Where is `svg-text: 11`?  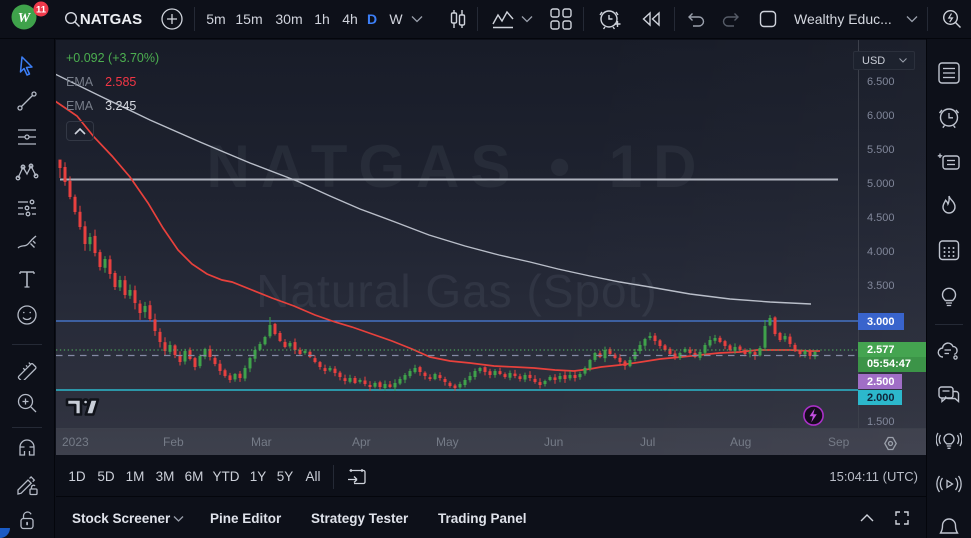 svg-text: 11 is located at coordinates (41, 10).